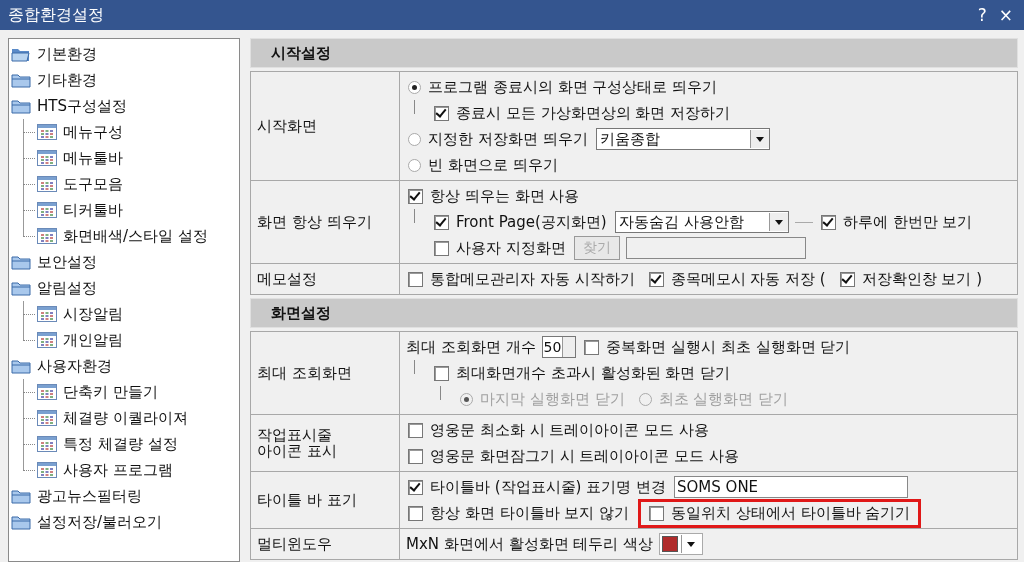  I want to click on checkbox: 항상 화면 타이틀바 보지 않기, so click(519, 513).